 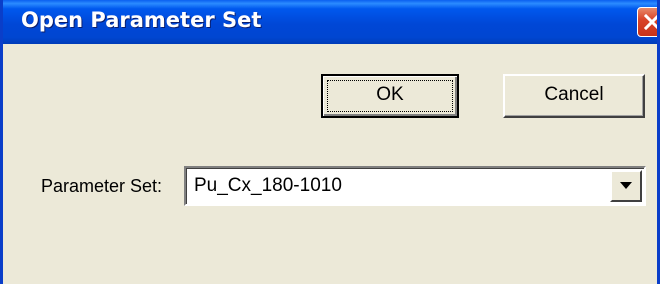 I want to click on cancel-button-label: Cancel, so click(x=574, y=94).